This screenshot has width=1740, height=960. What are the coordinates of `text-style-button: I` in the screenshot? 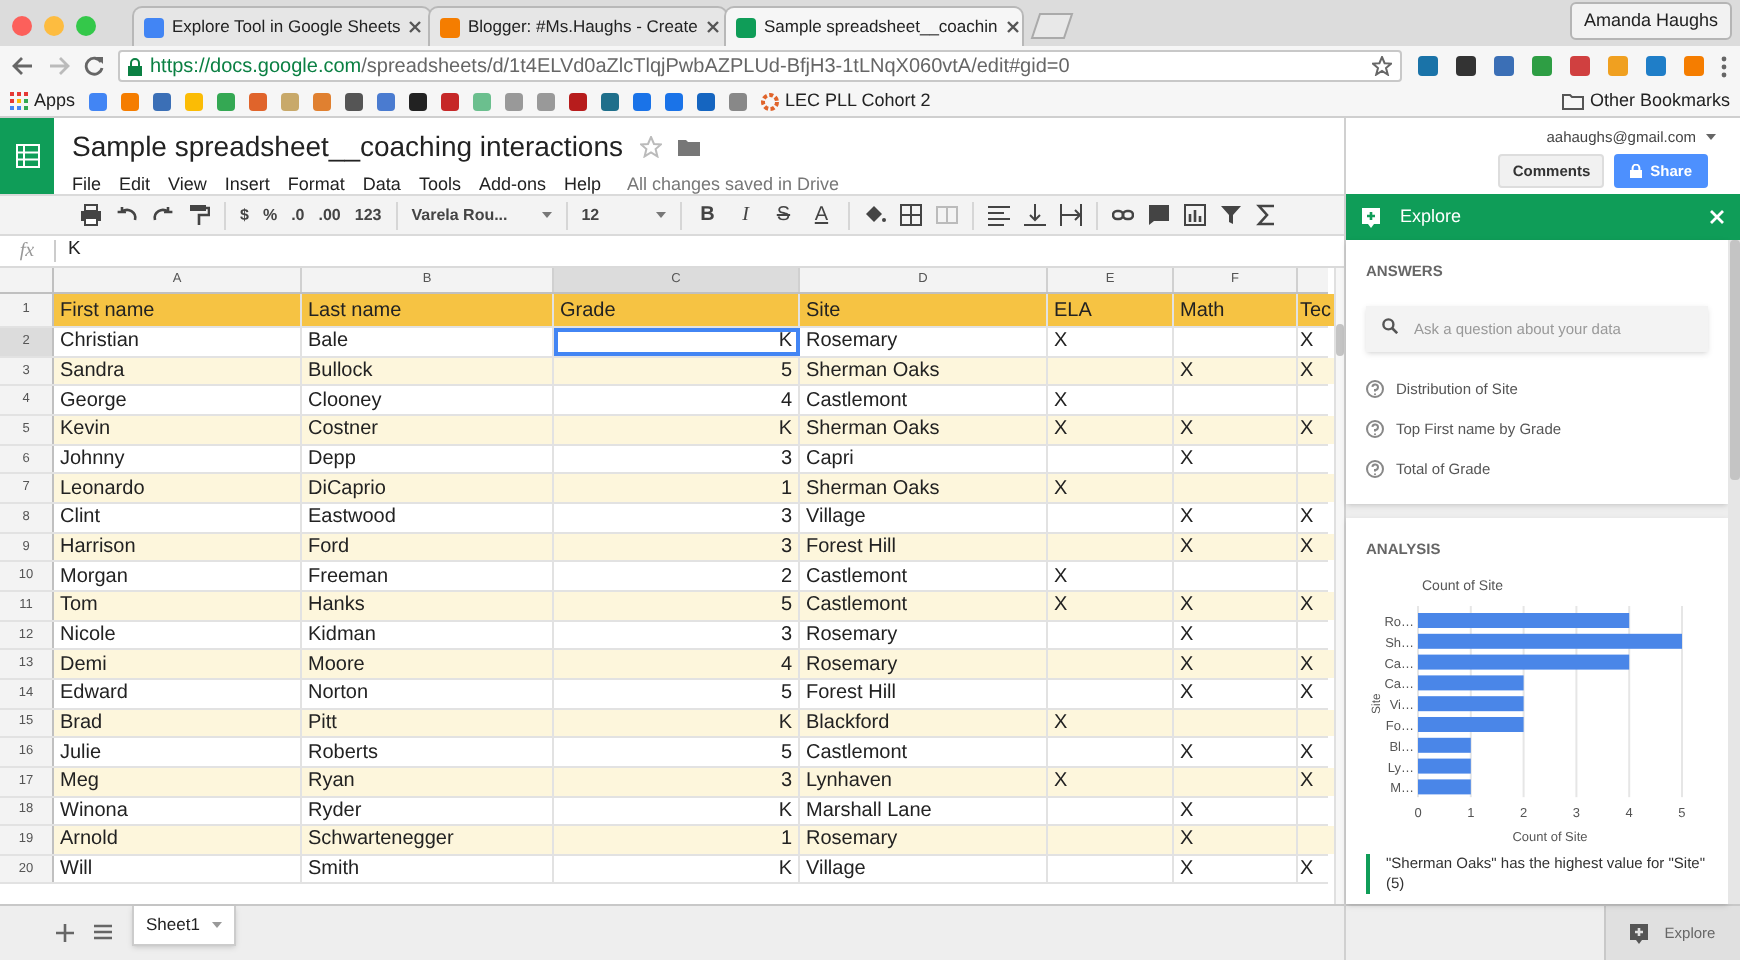 It's located at (745, 215).